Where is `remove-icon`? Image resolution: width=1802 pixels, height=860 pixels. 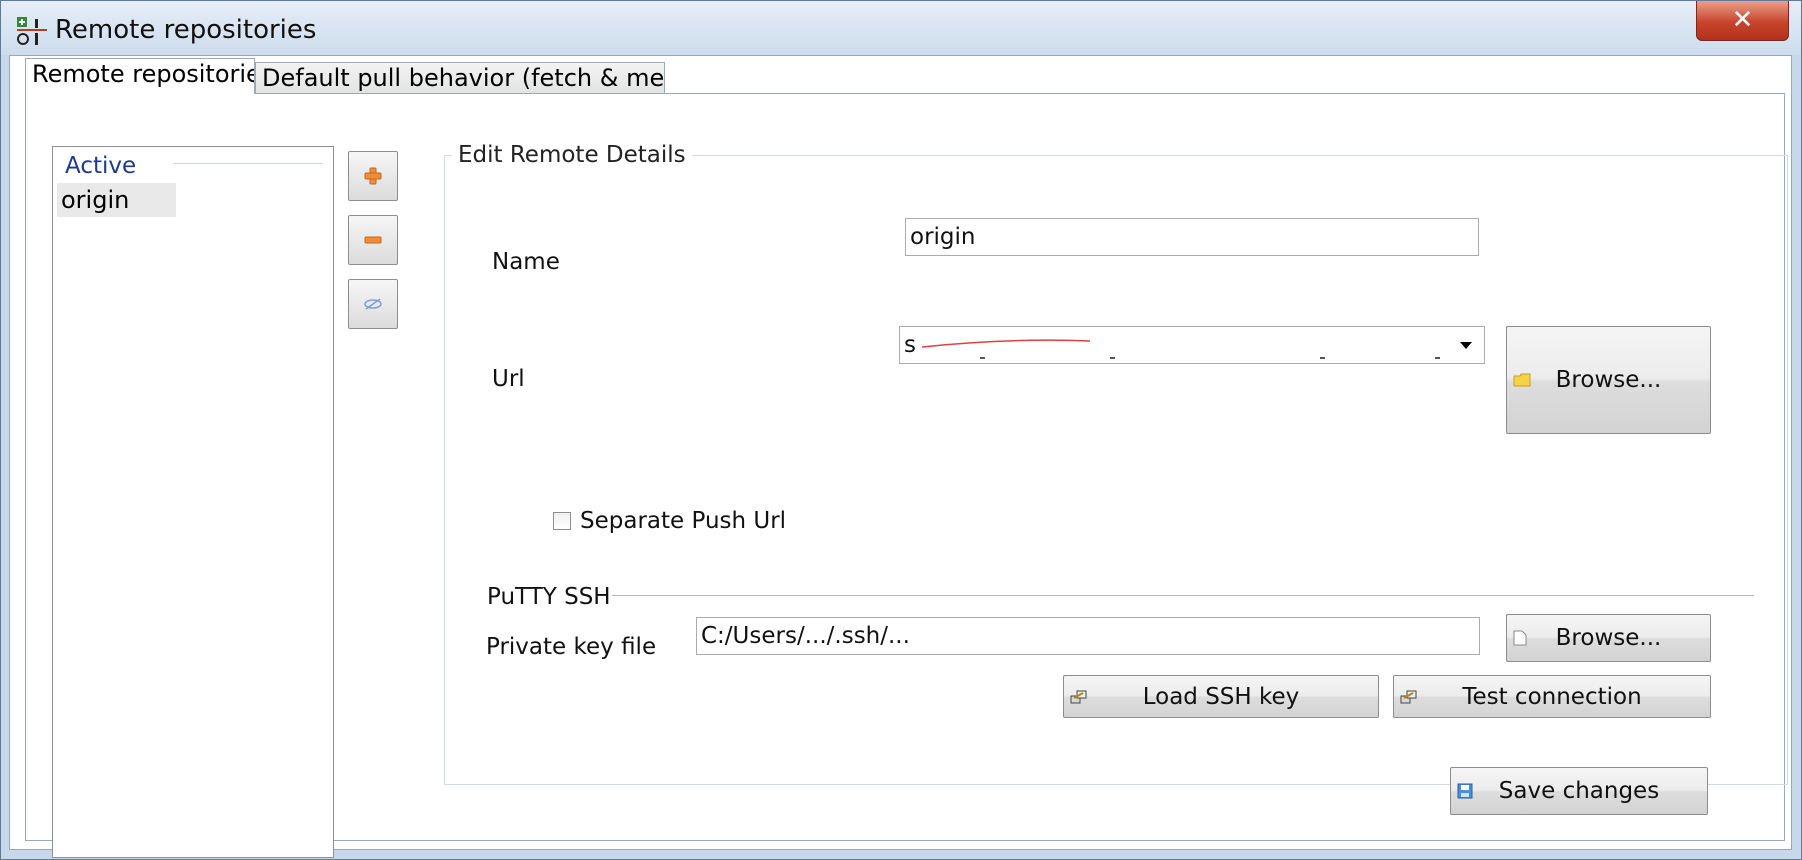 remove-icon is located at coordinates (373, 240).